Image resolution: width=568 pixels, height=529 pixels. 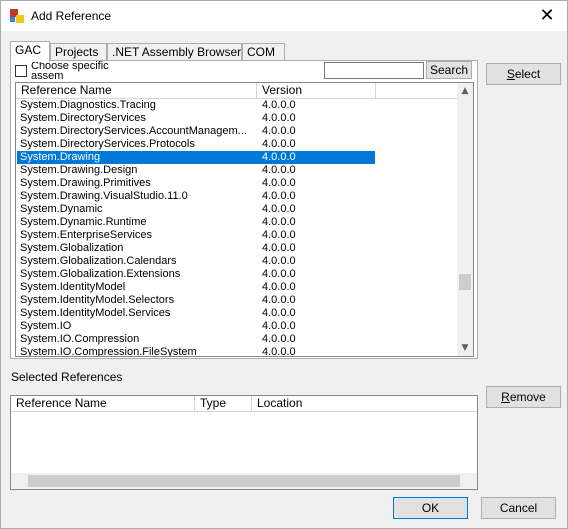 What do you see at coordinates (71, 16) in the screenshot?
I see `window-title: Add Reference` at bounding box center [71, 16].